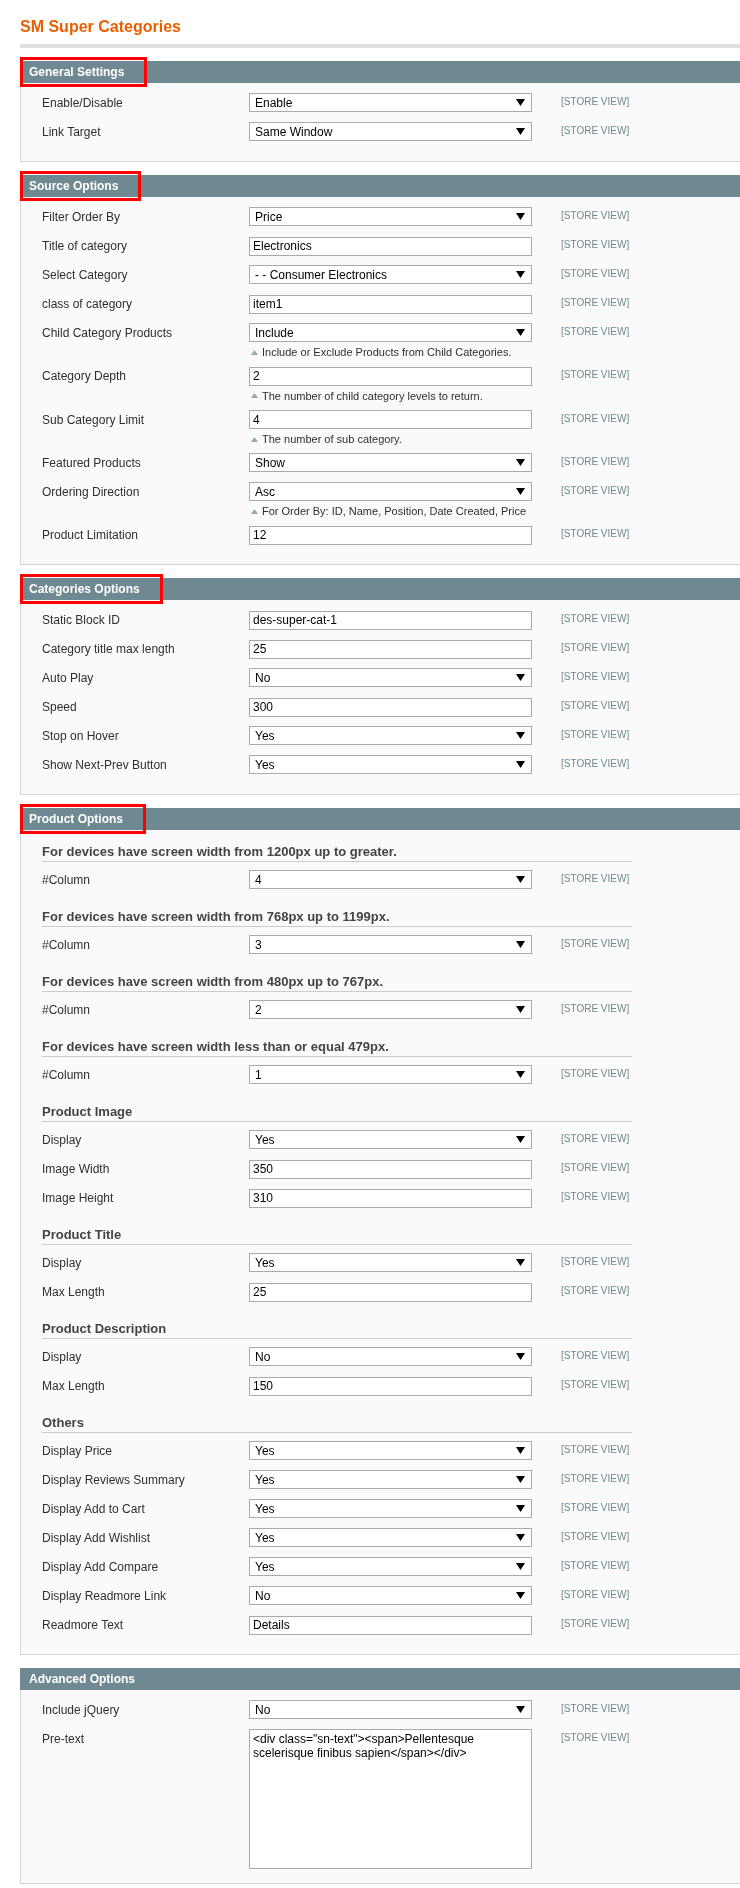 The height and width of the screenshot is (1888, 740). Describe the element at coordinates (390, 1386) in the screenshot. I see `input-field: 150` at that location.